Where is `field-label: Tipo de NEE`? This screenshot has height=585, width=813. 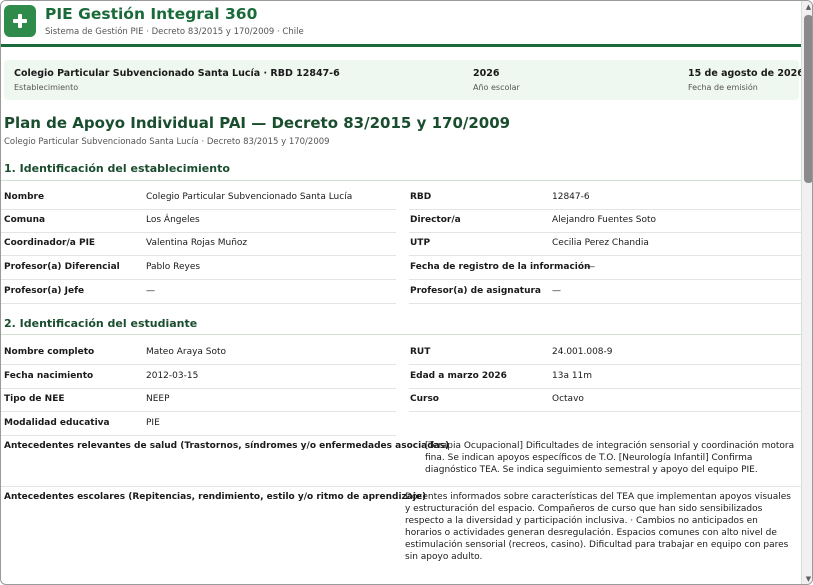
field-label: Tipo de NEE is located at coordinates (34, 399).